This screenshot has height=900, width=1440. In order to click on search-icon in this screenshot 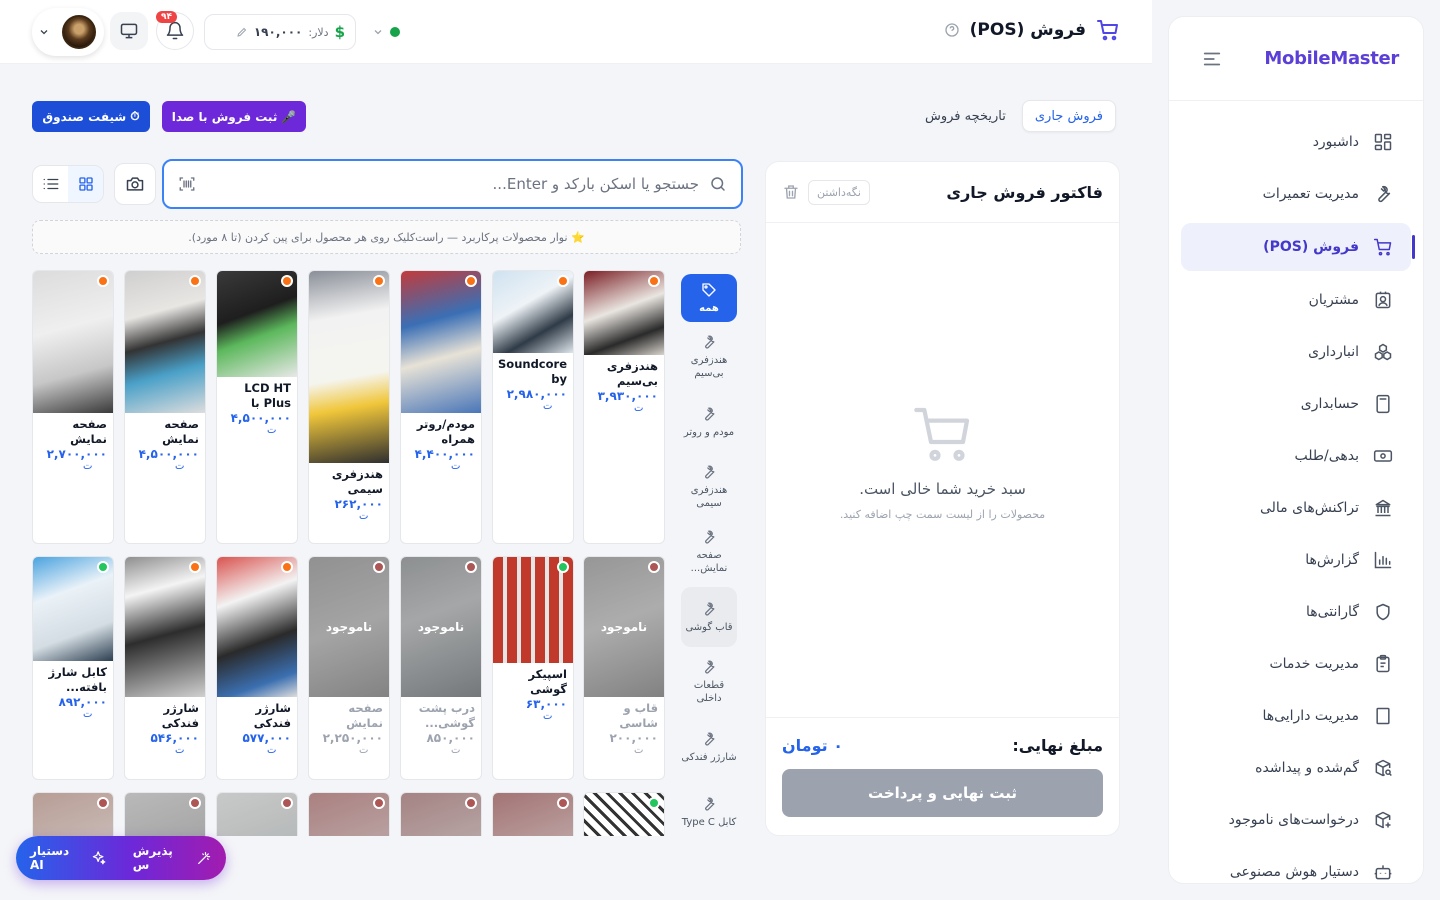, I will do `click(718, 184)`.